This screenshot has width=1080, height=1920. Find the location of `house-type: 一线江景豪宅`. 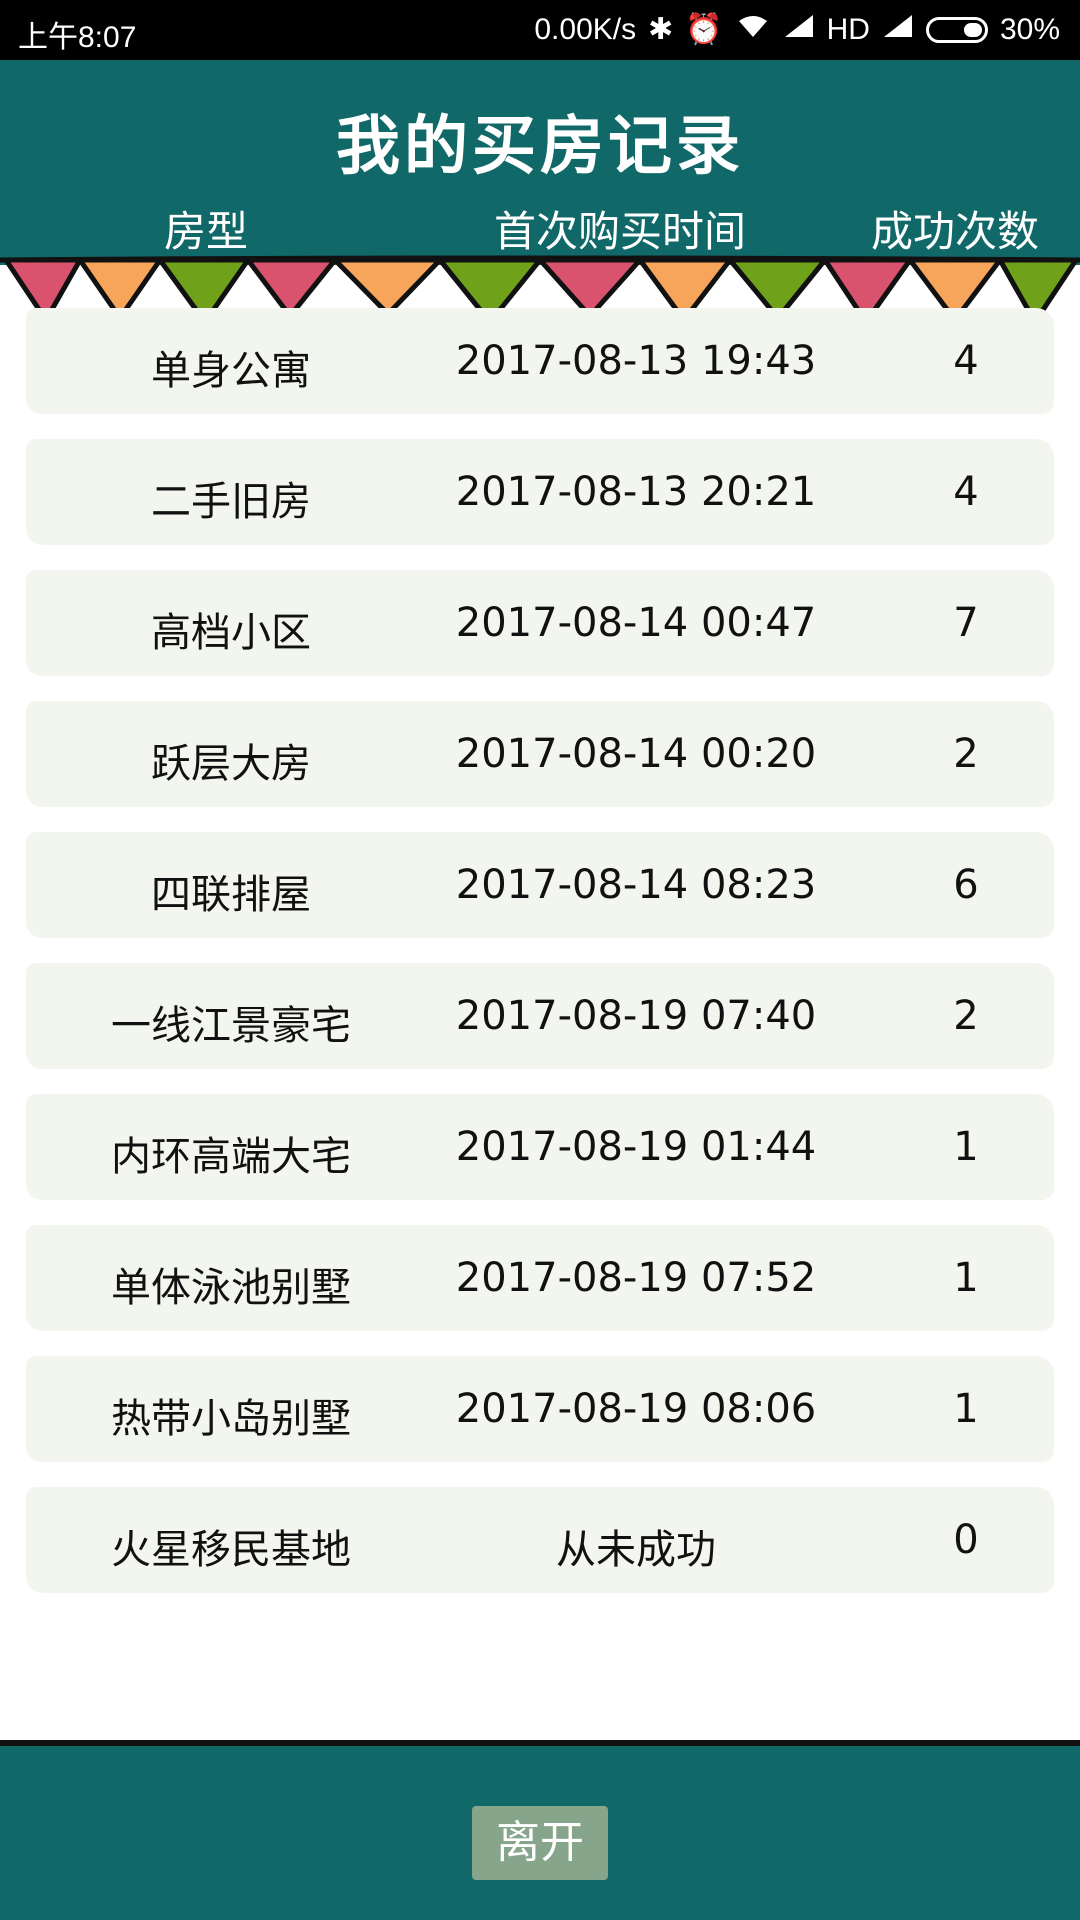

house-type: 一线江景豪宅 is located at coordinates (231, 1026).